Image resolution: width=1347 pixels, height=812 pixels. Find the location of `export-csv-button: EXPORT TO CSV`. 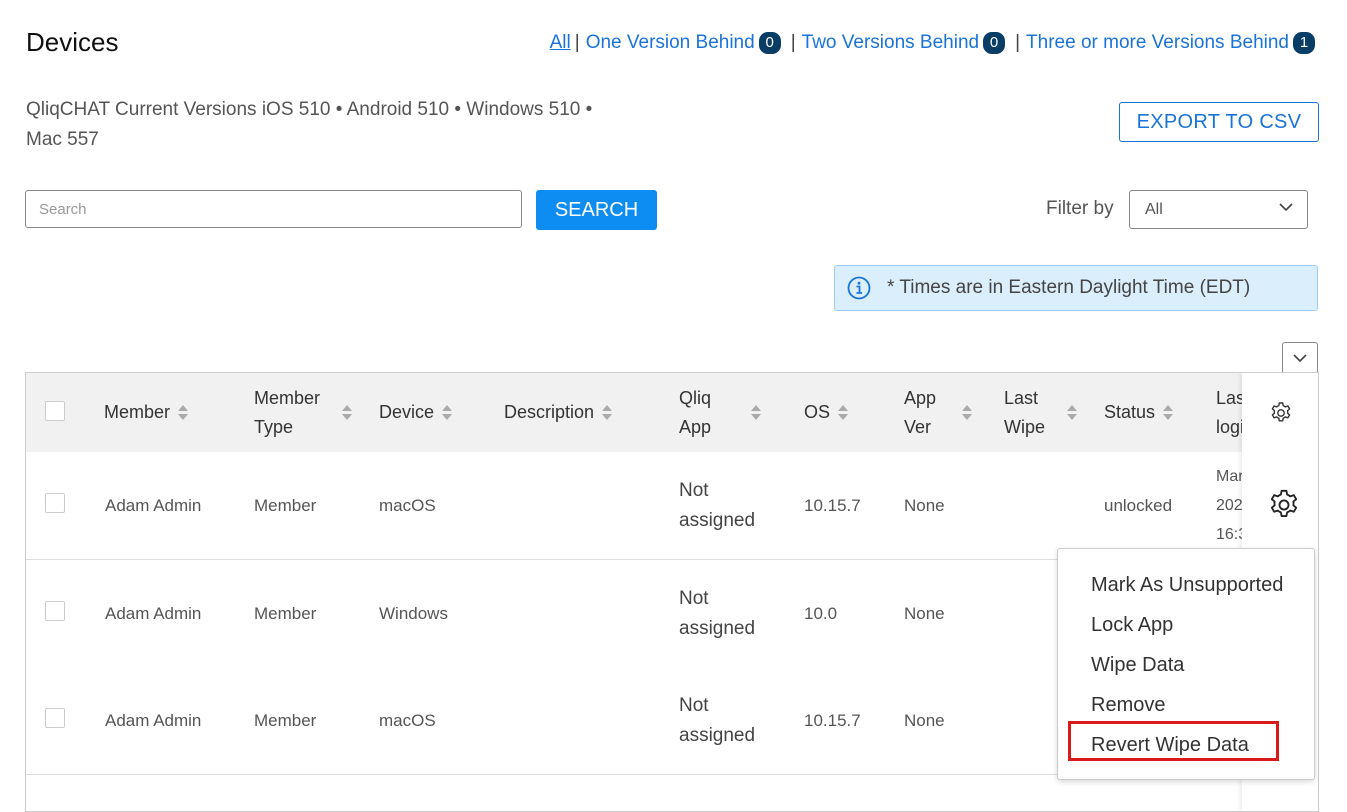

export-csv-button: EXPORT TO CSV is located at coordinates (1219, 122).